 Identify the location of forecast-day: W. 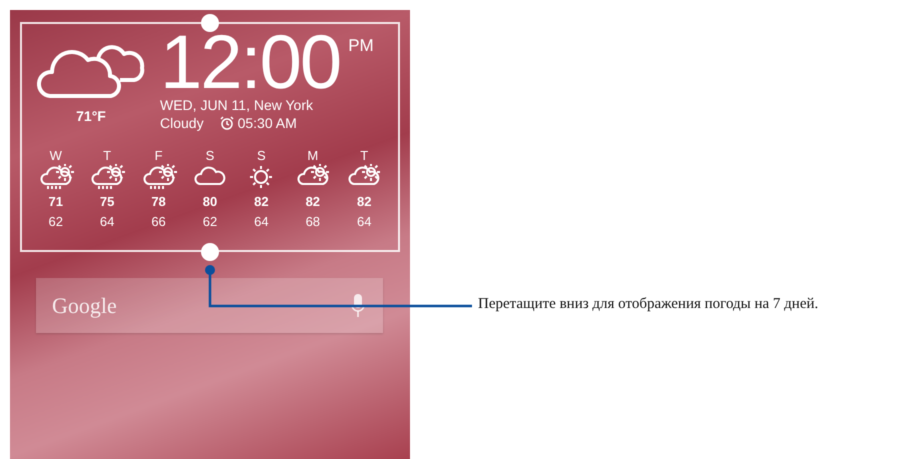
(56, 156).